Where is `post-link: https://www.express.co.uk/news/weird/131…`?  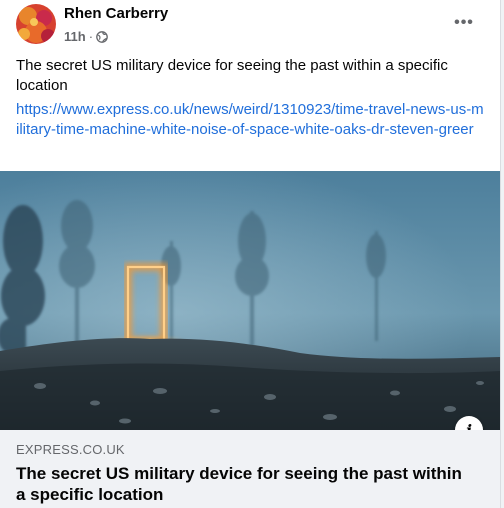 post-link: https://www.express.co.uk/news/weird/131… is located at coordinates (250, 120).